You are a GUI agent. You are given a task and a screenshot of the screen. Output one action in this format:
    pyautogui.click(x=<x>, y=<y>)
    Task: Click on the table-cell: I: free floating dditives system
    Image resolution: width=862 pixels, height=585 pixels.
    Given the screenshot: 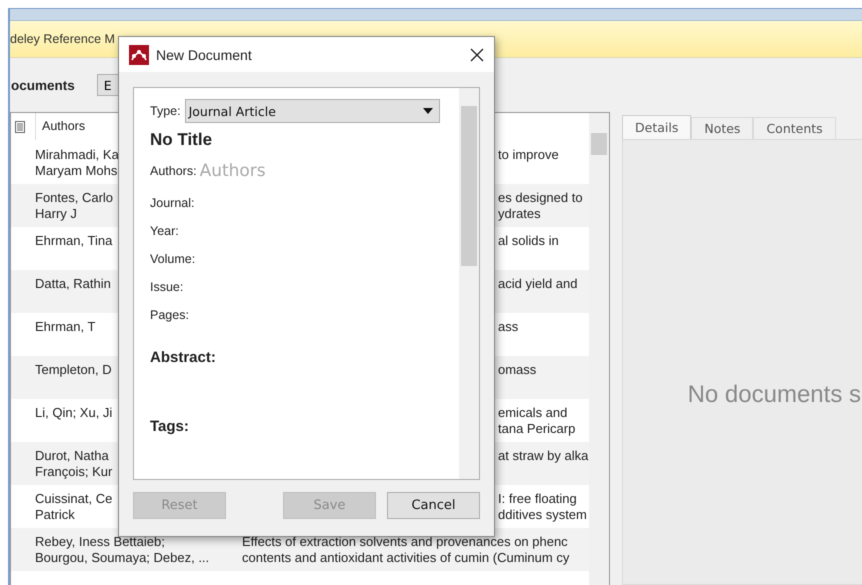 What is the action you would take?
    pyautogui.click(x=542, y=507)
    